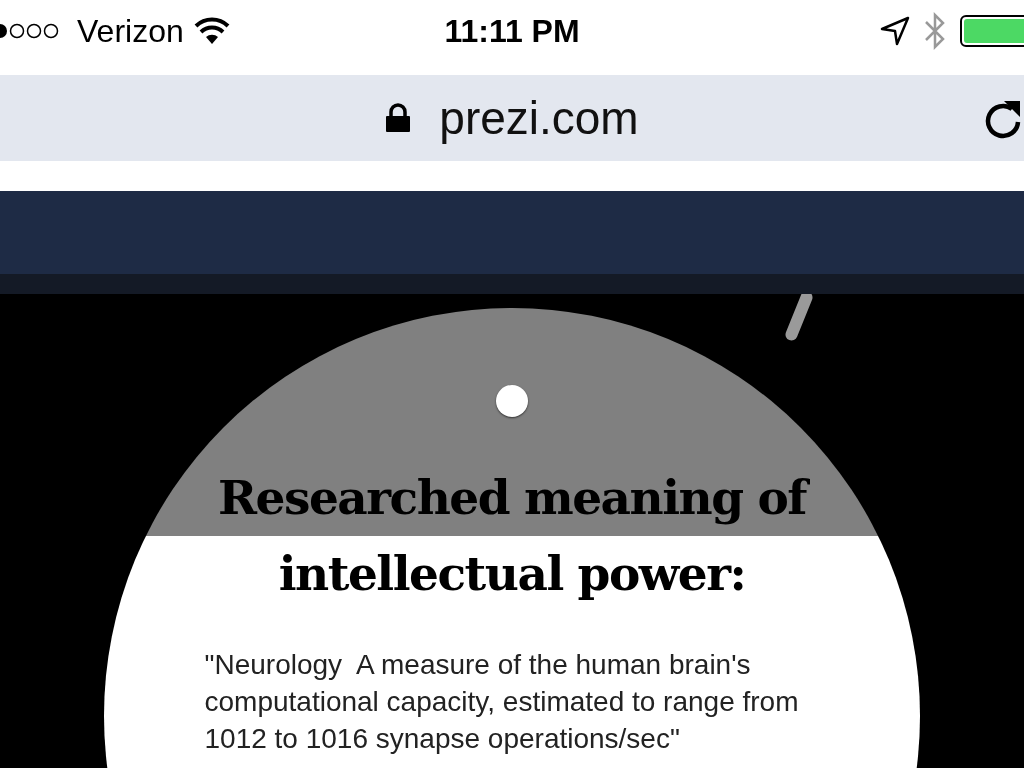 Image resolution: width=1024 pixels, height=768 pixels. Describe the element at coordinates (512, 401) in the screenshot. I see `dot-icon` at that location.